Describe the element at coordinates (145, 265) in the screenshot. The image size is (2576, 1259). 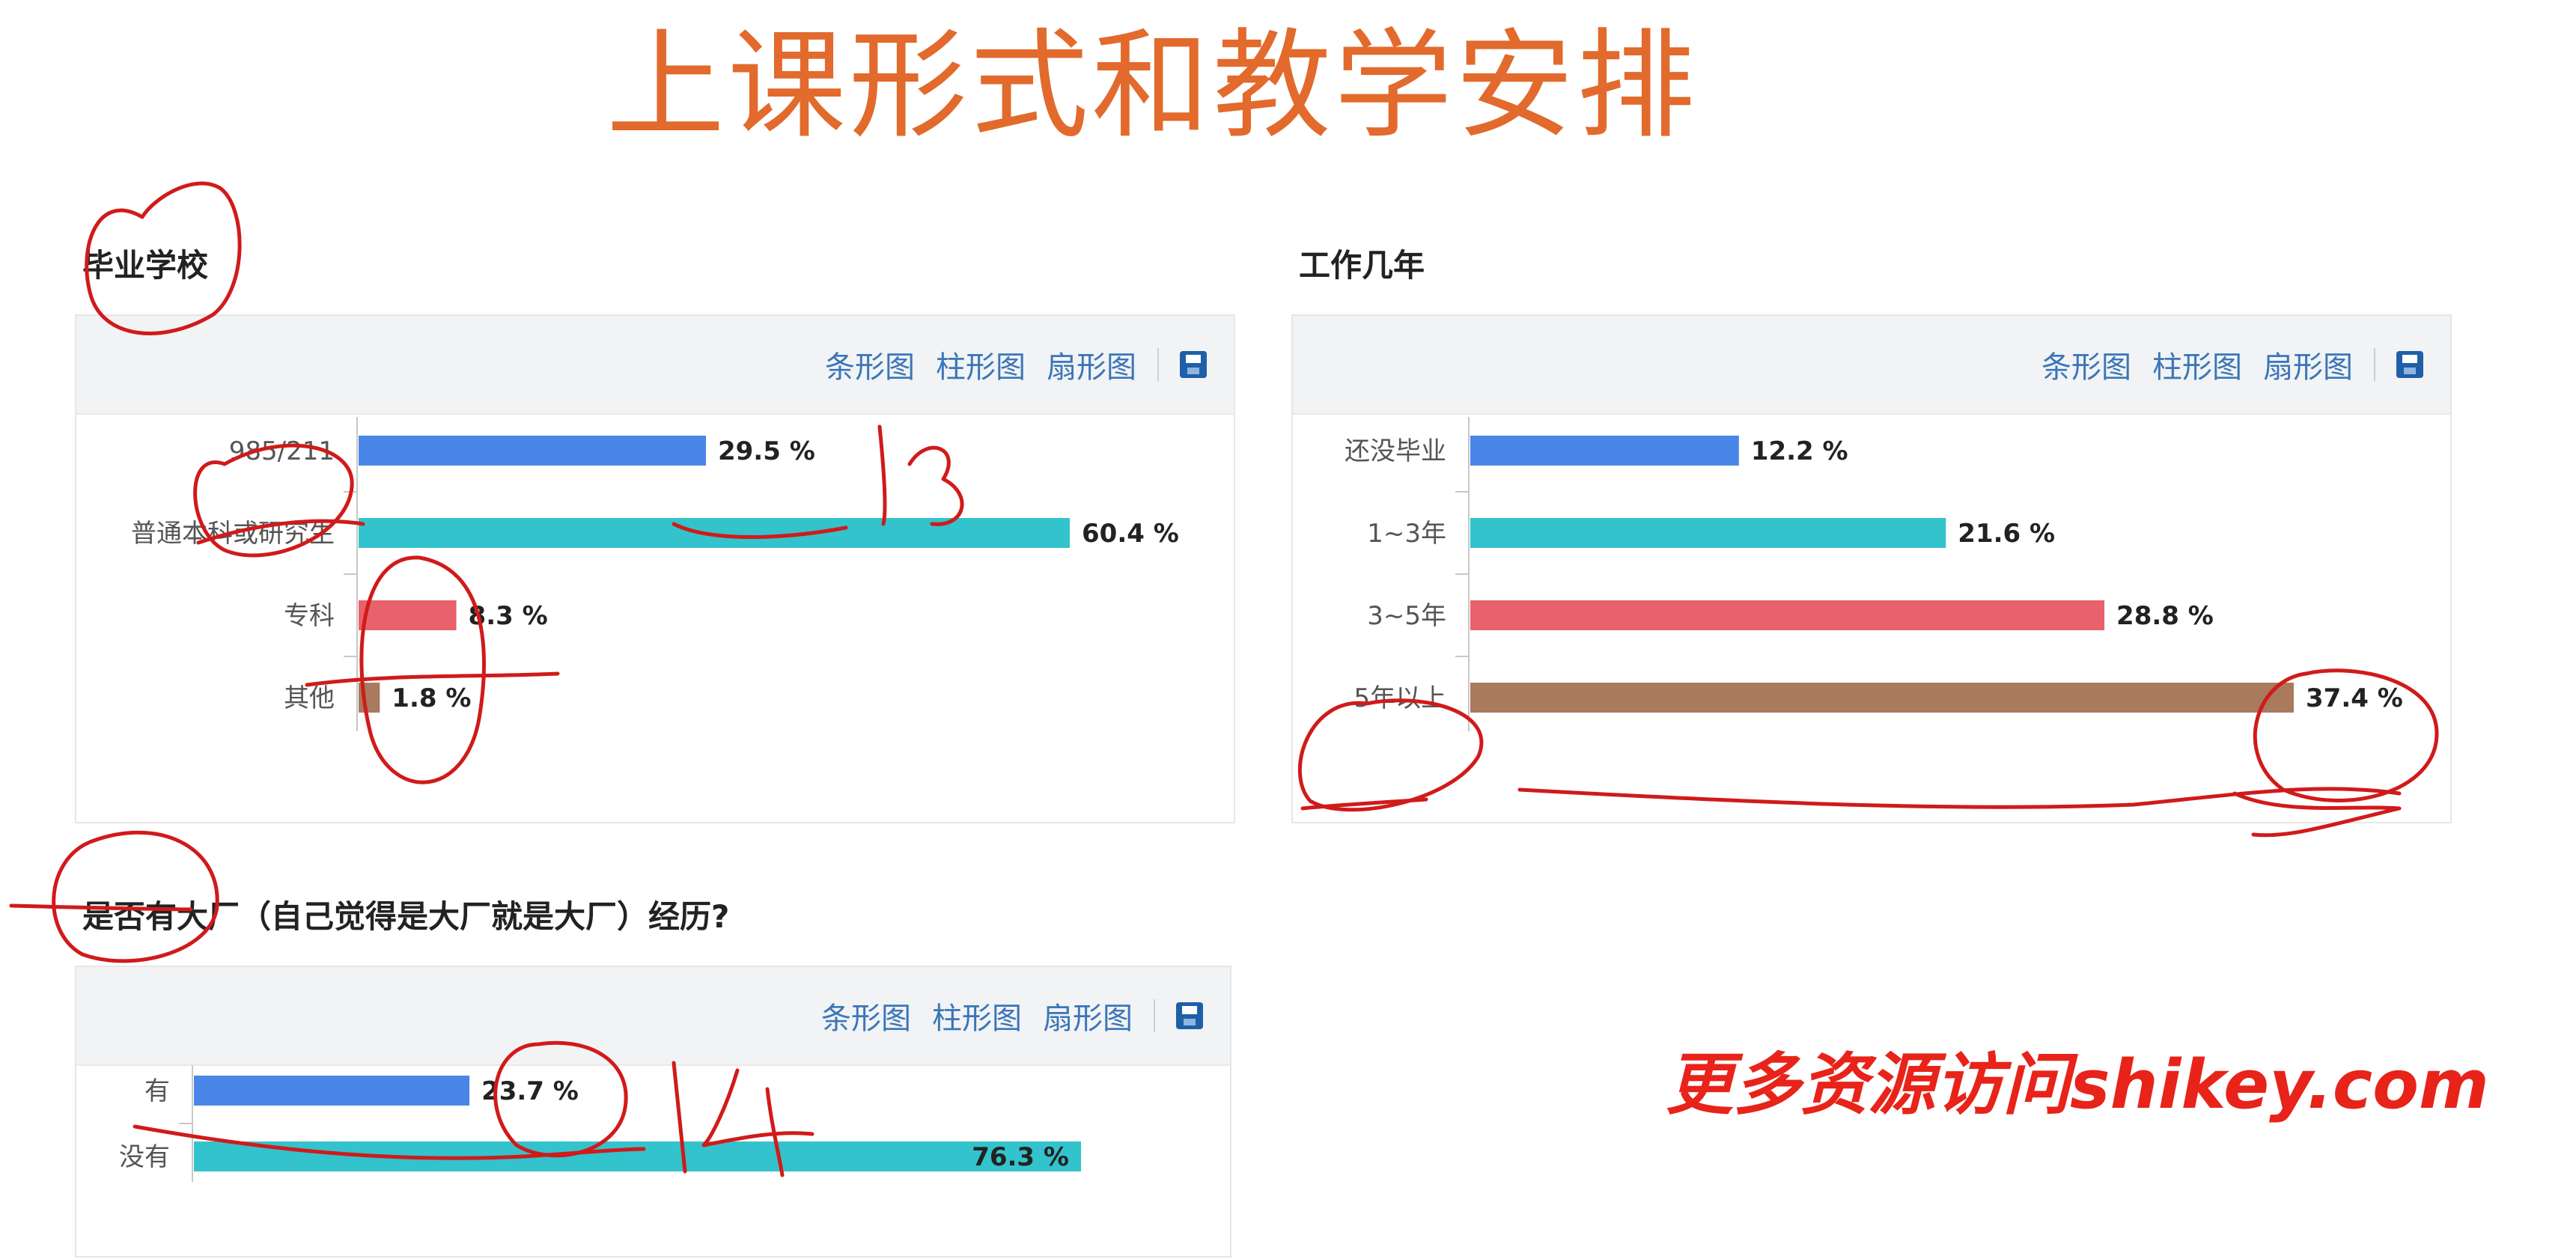
I see `chart-title-graduation-school: 毕业学校` at that location.